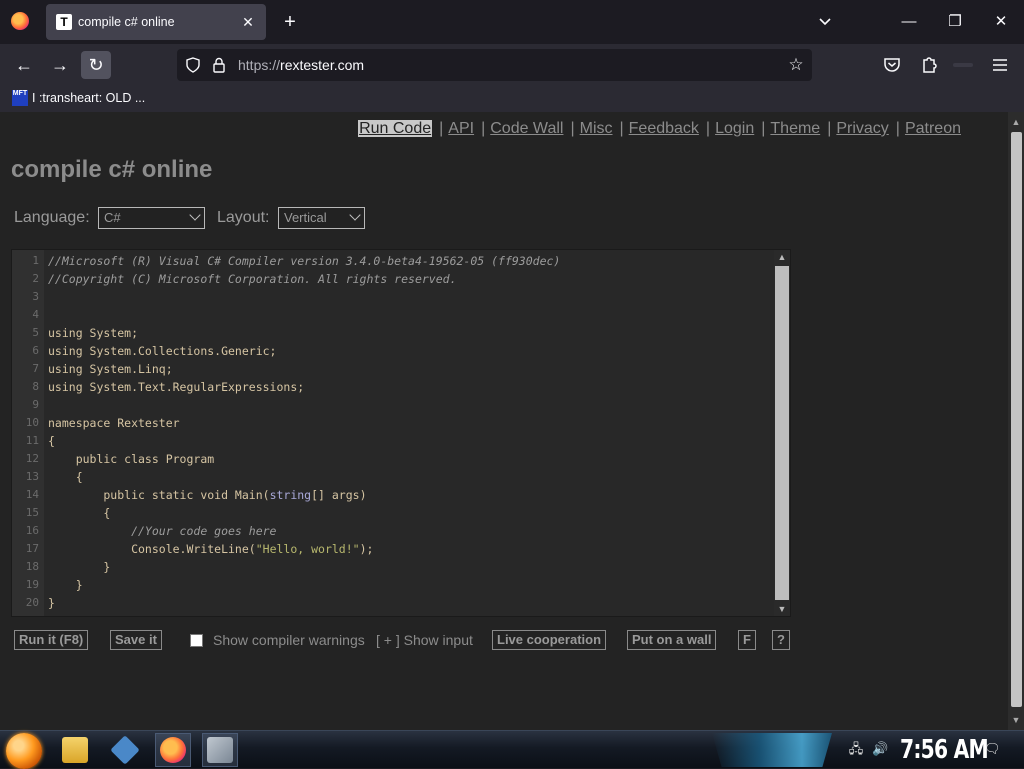  I want to click on code-line: public class Program, so click(131, 459).